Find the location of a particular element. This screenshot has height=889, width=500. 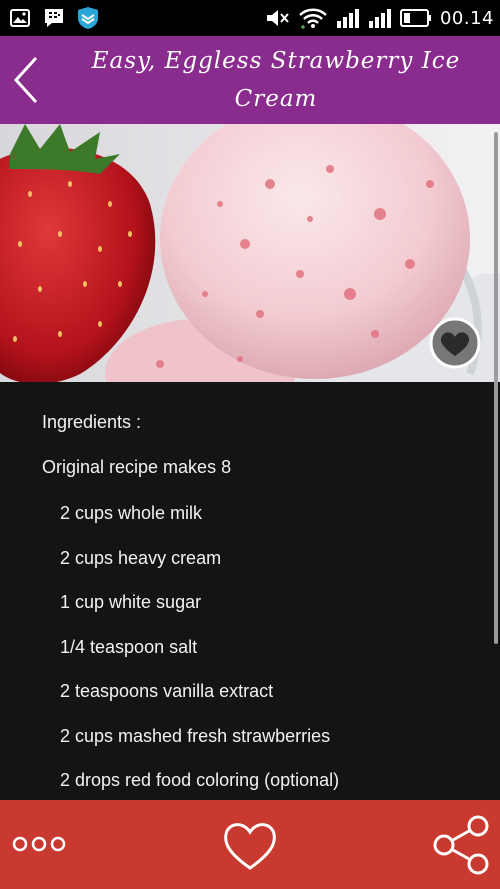

app-bar: Easy, Eggless Strawberry Ice Cream is located at coordinates (250, 80).